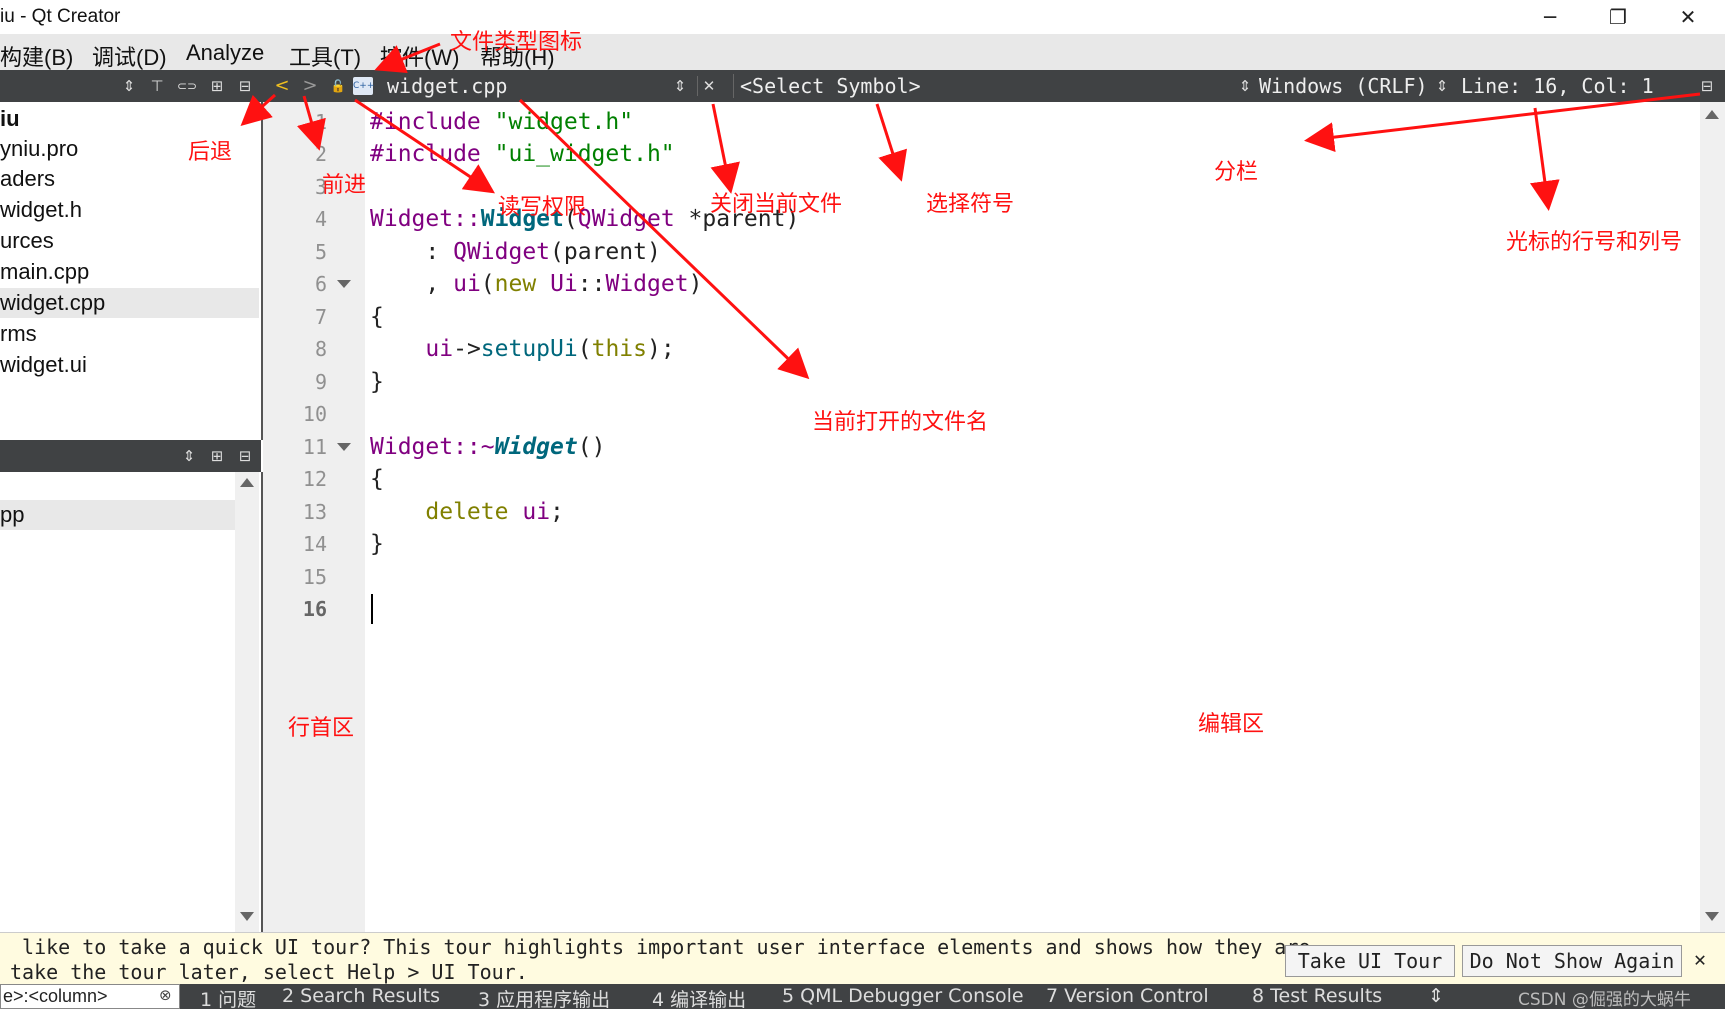  What do you see at coordinates (542, 207) in the screenshot?
I see `annotation-rw: 读写权限` at bounding box center [542, 207].